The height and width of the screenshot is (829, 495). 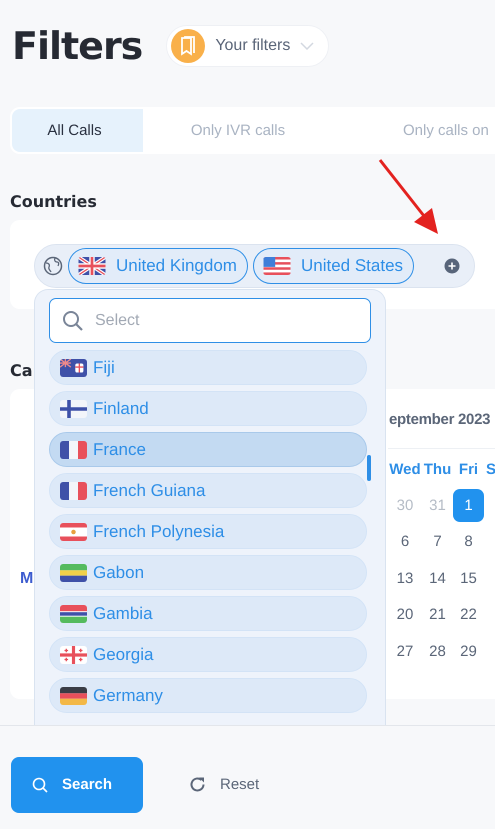 I want to click on scrollbar, so click(x=369, y=468).